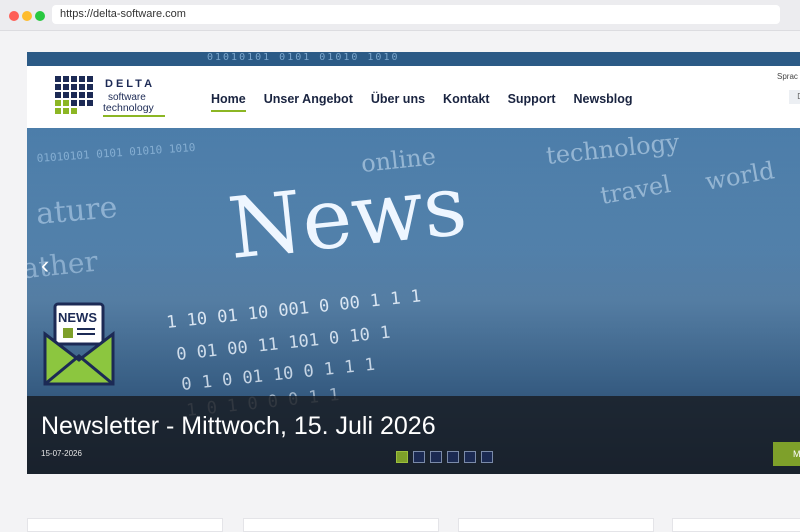 The width and height of the screenshot is (800, 532). Describe the element at coordinates (45, 266) in the screenshot. I see `slider-prev-arrow-icon: ‹` at that location.